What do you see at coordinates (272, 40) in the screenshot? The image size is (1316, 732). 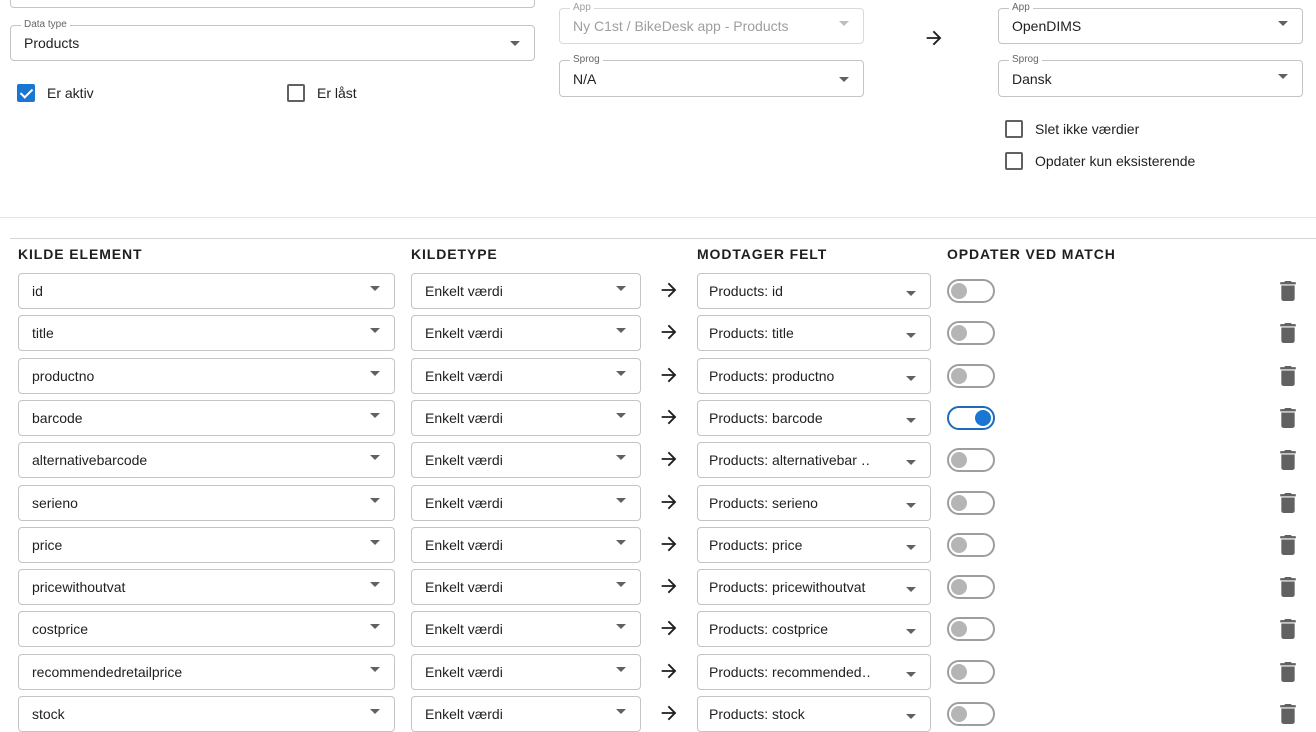 I see `data-type-select: Data type Products` at bounding box center [272, 40].